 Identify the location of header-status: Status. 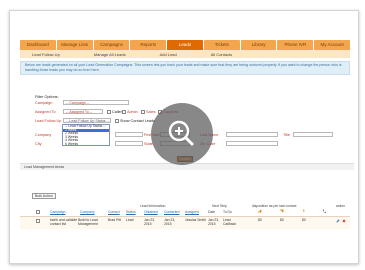
(131, 212).